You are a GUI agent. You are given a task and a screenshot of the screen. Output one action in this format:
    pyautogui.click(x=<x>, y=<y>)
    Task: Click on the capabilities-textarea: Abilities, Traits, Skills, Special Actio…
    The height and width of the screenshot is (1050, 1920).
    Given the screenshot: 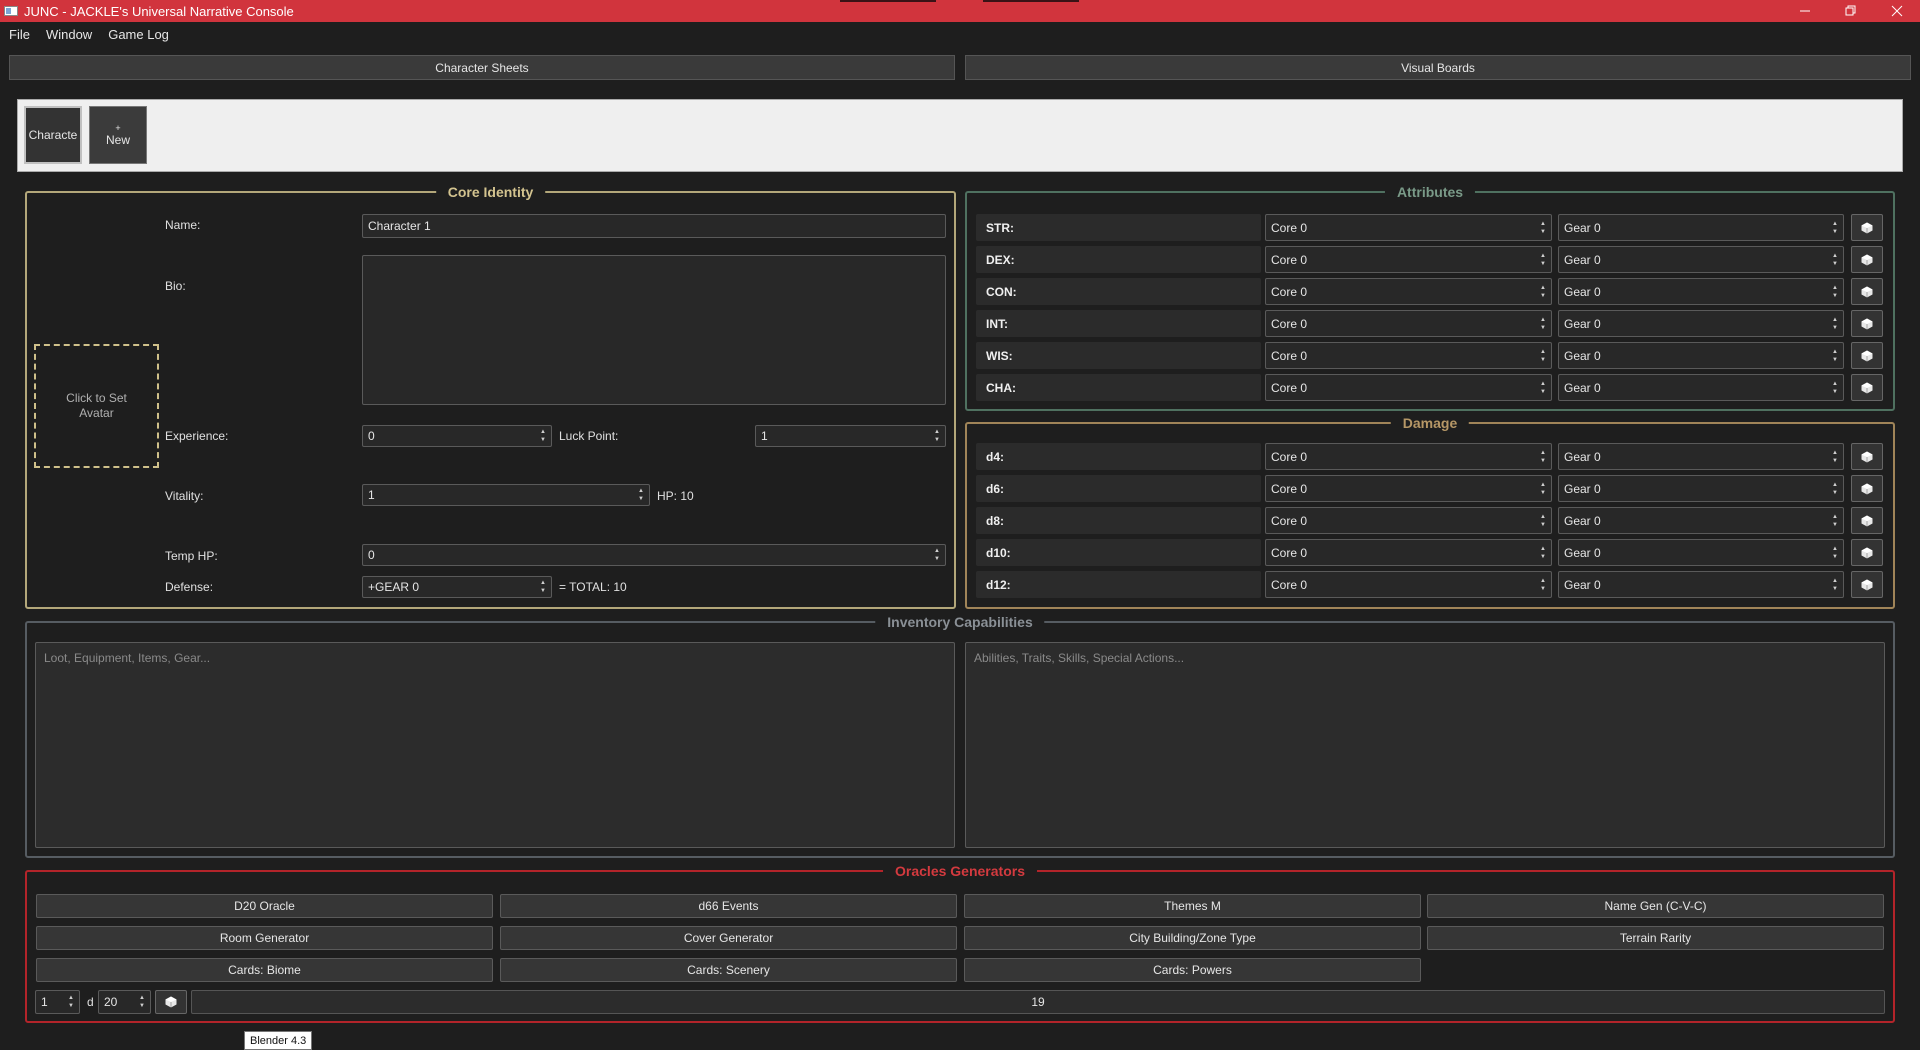 What is the action you would take?
    pyautogui.click(x=1425, y=745)
    